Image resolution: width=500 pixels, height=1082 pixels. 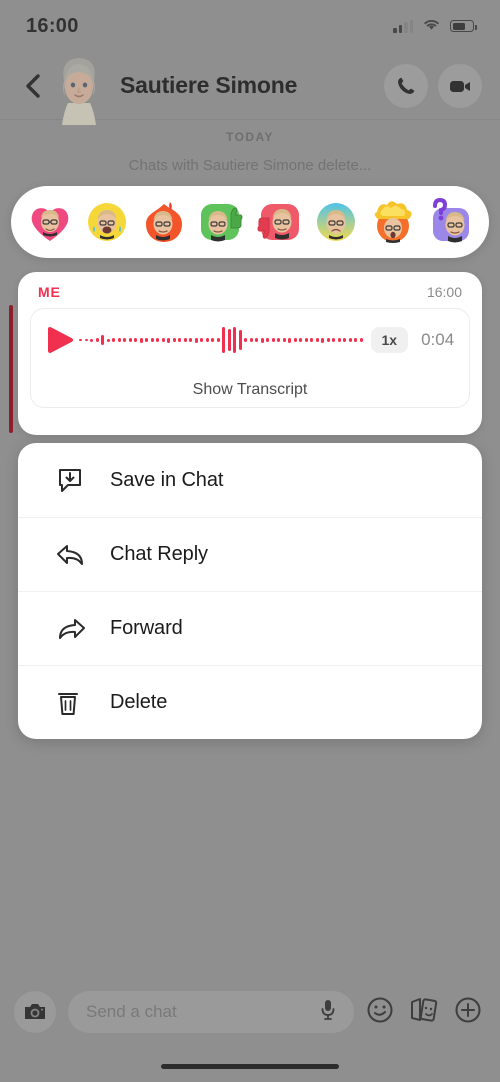 What do you see at coordinates (250, 554) in the screenshot?
I see `menu-item-chat-reply: Chat Reply` at bounding box center [250, 554].